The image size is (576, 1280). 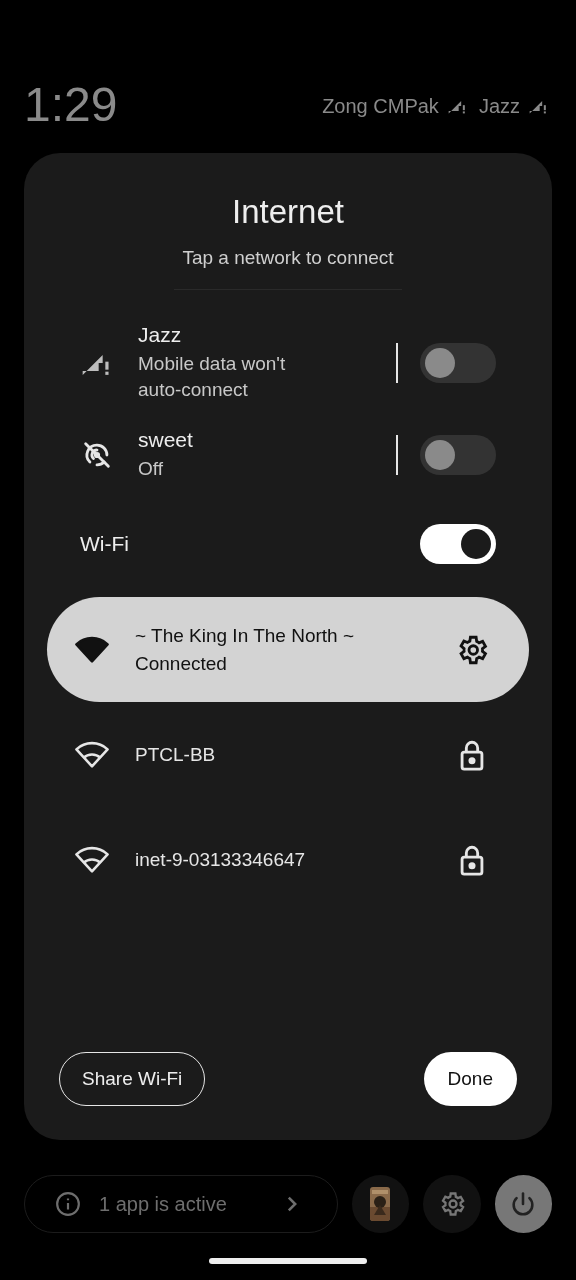 I want to click on wifi-network-item: PTCL-BB, so click(x=288, y=754).